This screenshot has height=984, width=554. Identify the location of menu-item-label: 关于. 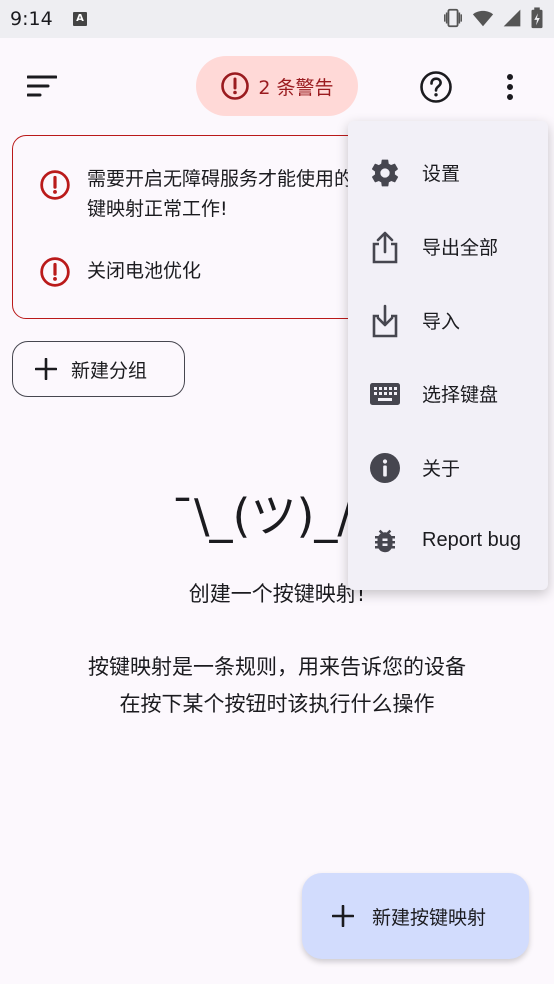
(441, 469).